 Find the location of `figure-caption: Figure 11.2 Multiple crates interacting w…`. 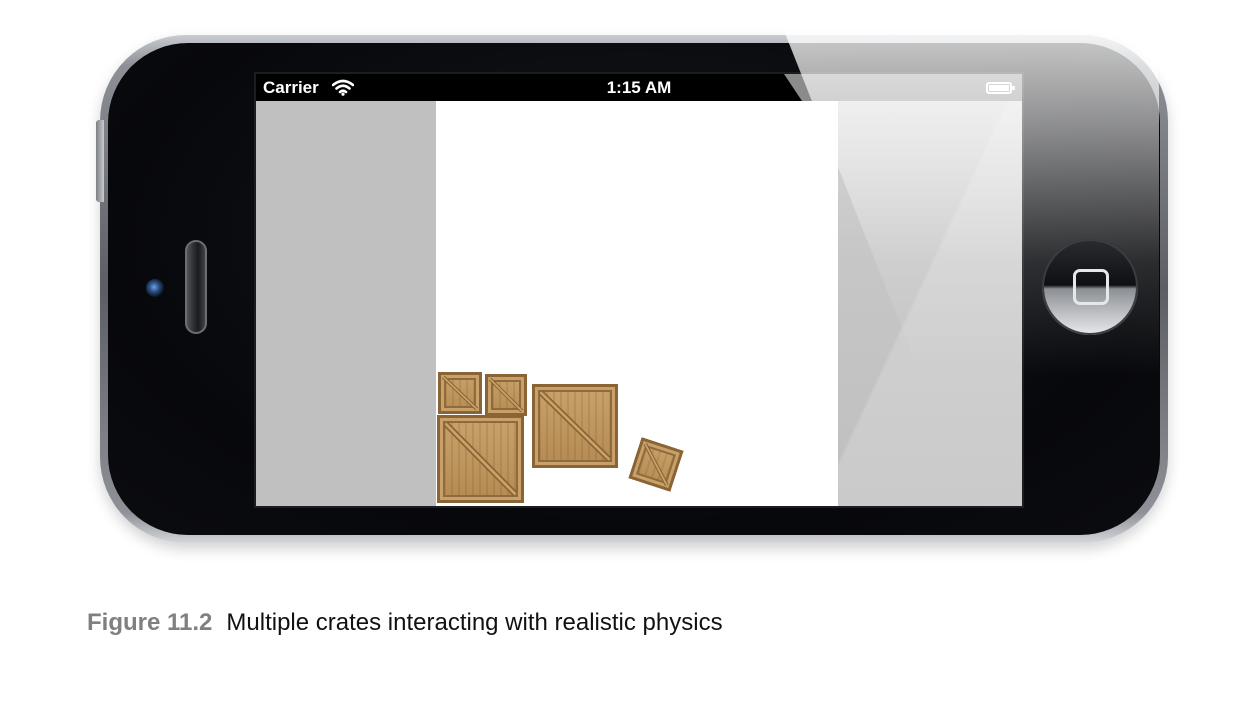

figure-caption: Figure 11.2 Multiple crates interacting w… is located at coordinates (405, 623).